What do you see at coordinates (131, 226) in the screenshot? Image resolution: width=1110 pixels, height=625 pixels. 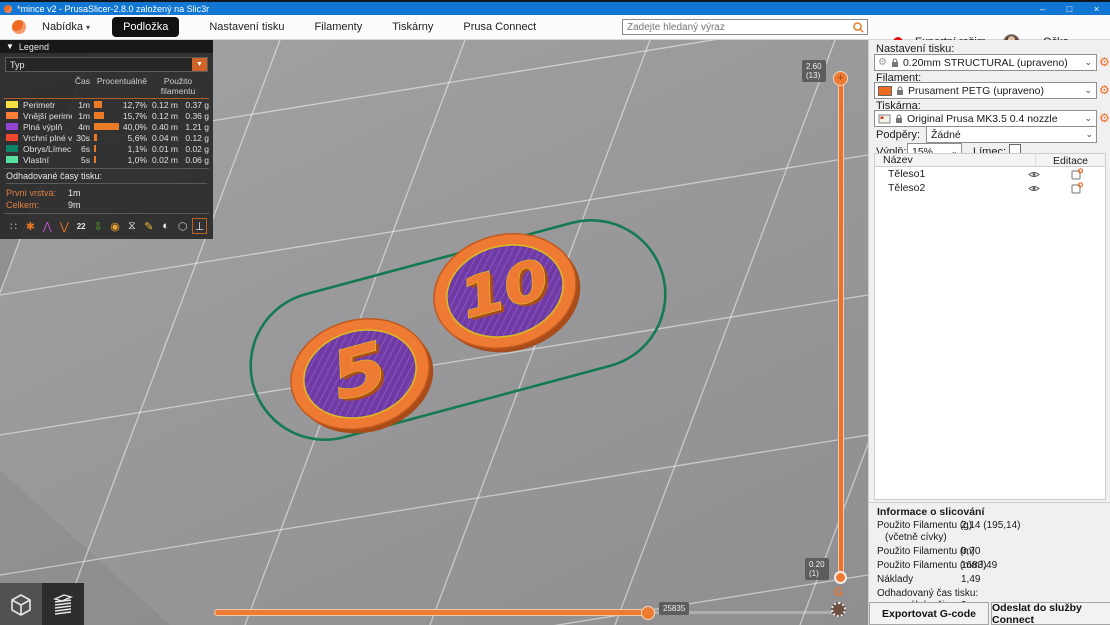 I see `pauses-icon: ⧖` at bounding box center [131, 226].